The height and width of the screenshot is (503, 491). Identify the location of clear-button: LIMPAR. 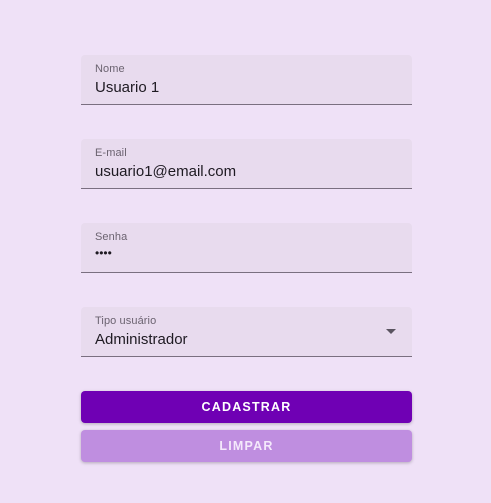
(246, 446).